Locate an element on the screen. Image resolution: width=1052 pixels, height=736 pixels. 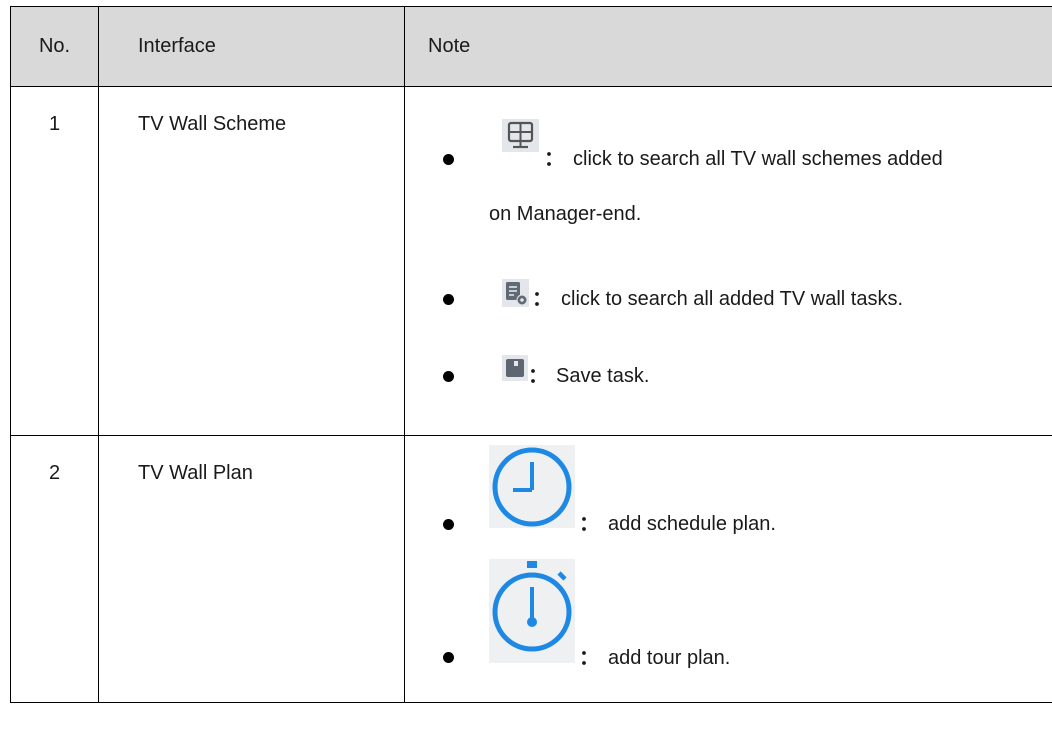
header-note: Note is located at coordinates (728, 46).